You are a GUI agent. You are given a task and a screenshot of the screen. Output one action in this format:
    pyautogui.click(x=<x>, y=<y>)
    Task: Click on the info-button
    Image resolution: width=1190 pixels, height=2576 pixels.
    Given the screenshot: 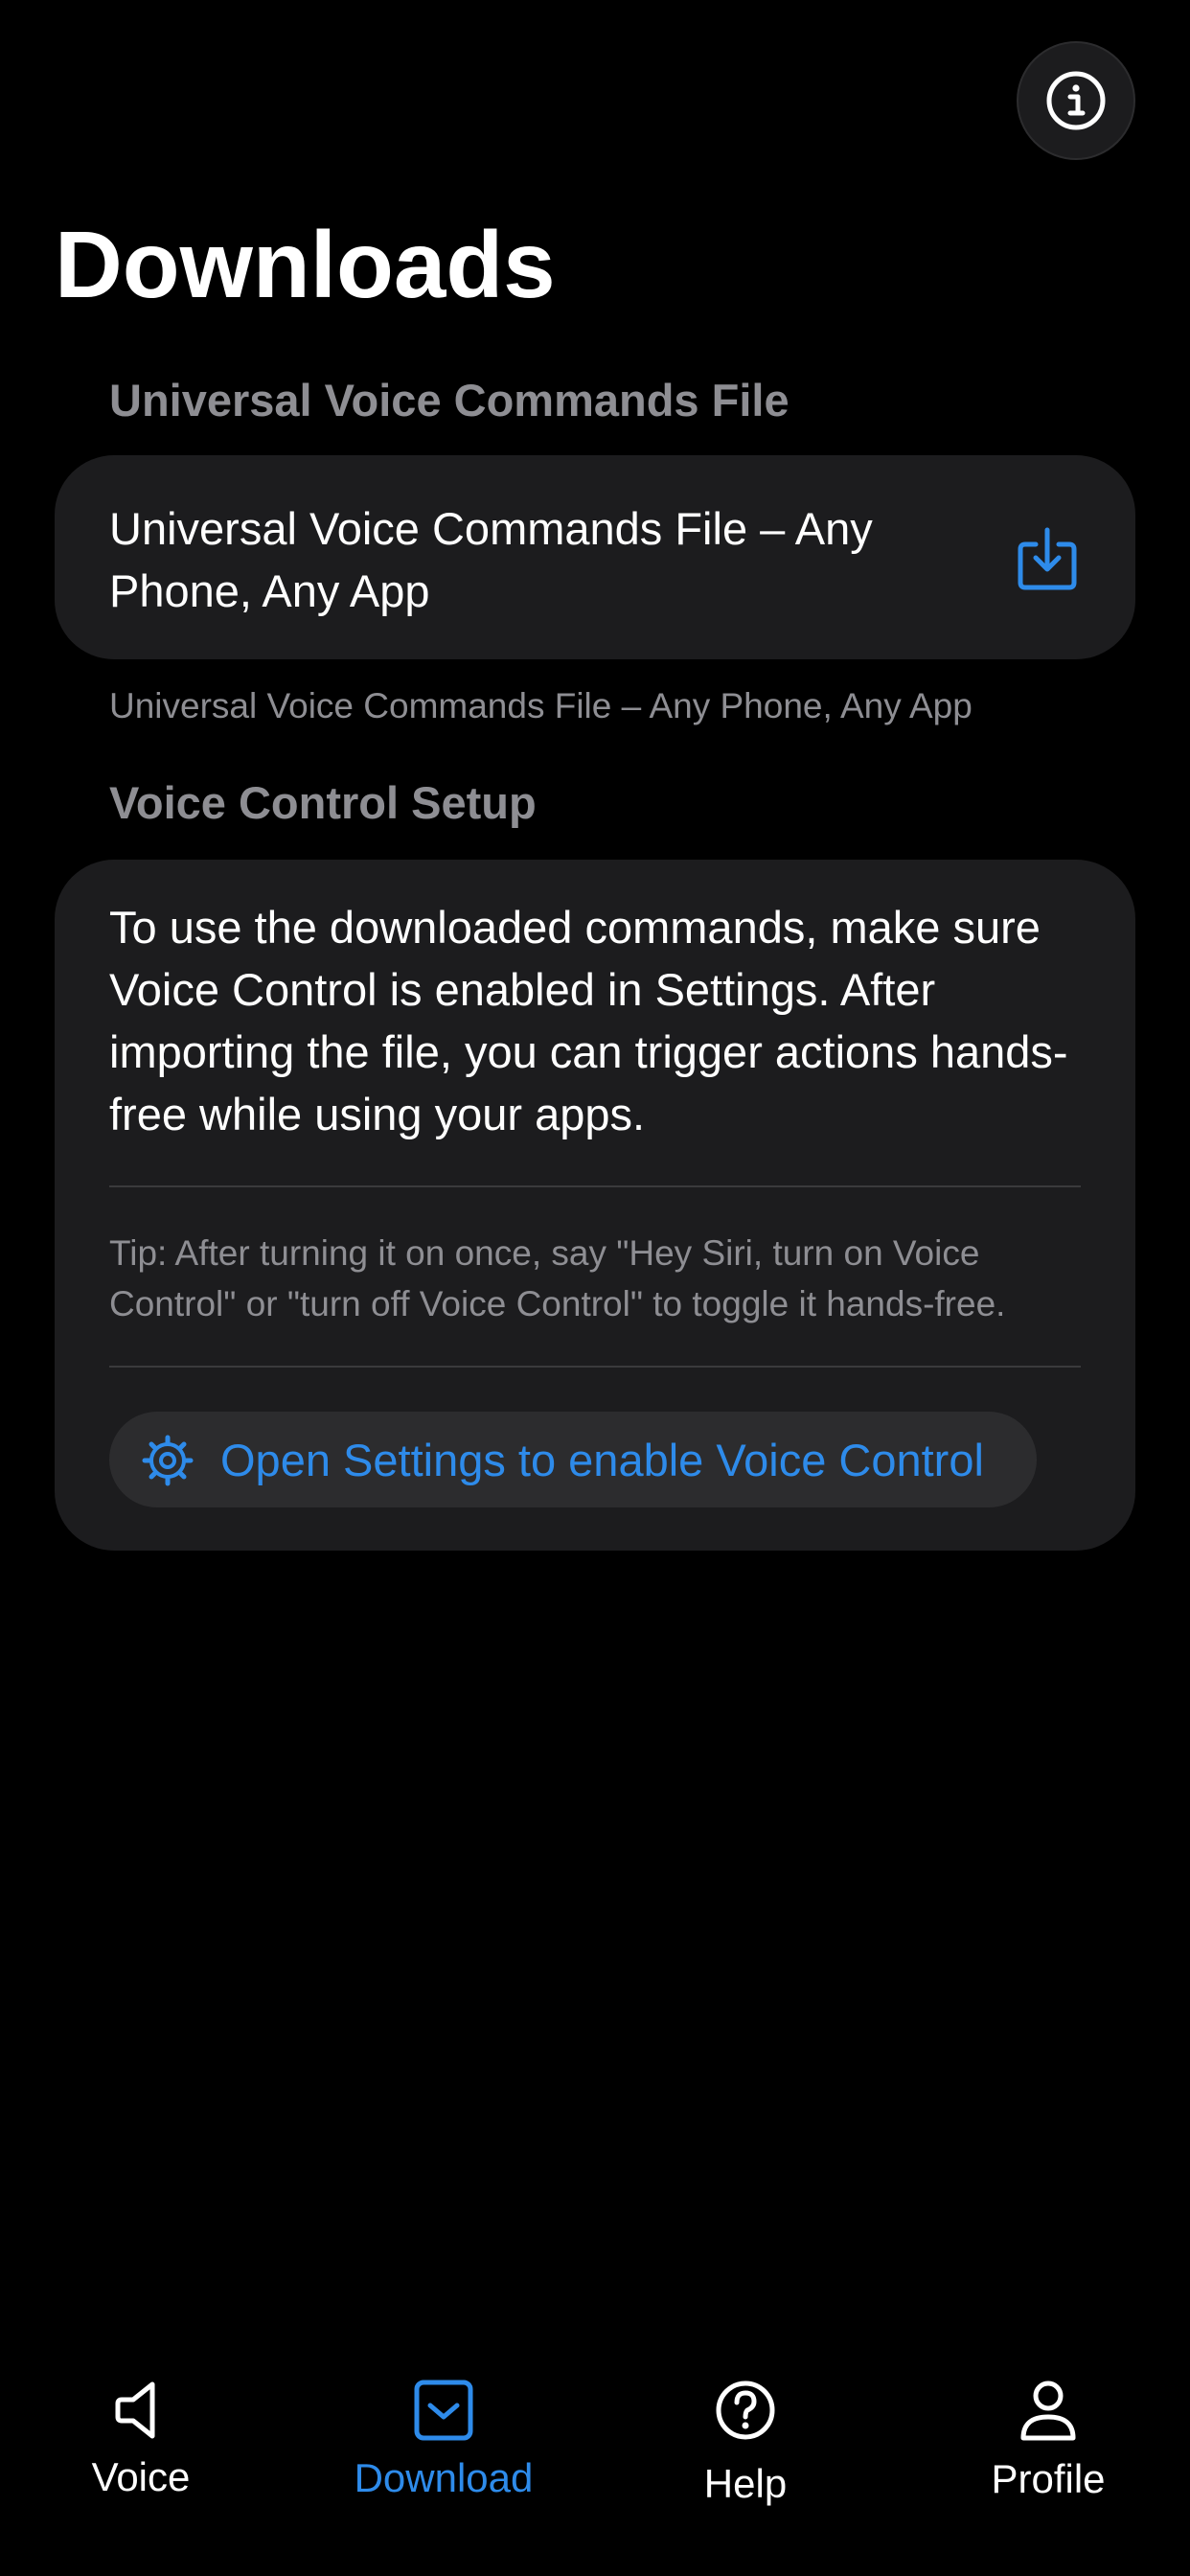 What is the action you would take?
    pyautogui.click(x=1076, y=100)
    